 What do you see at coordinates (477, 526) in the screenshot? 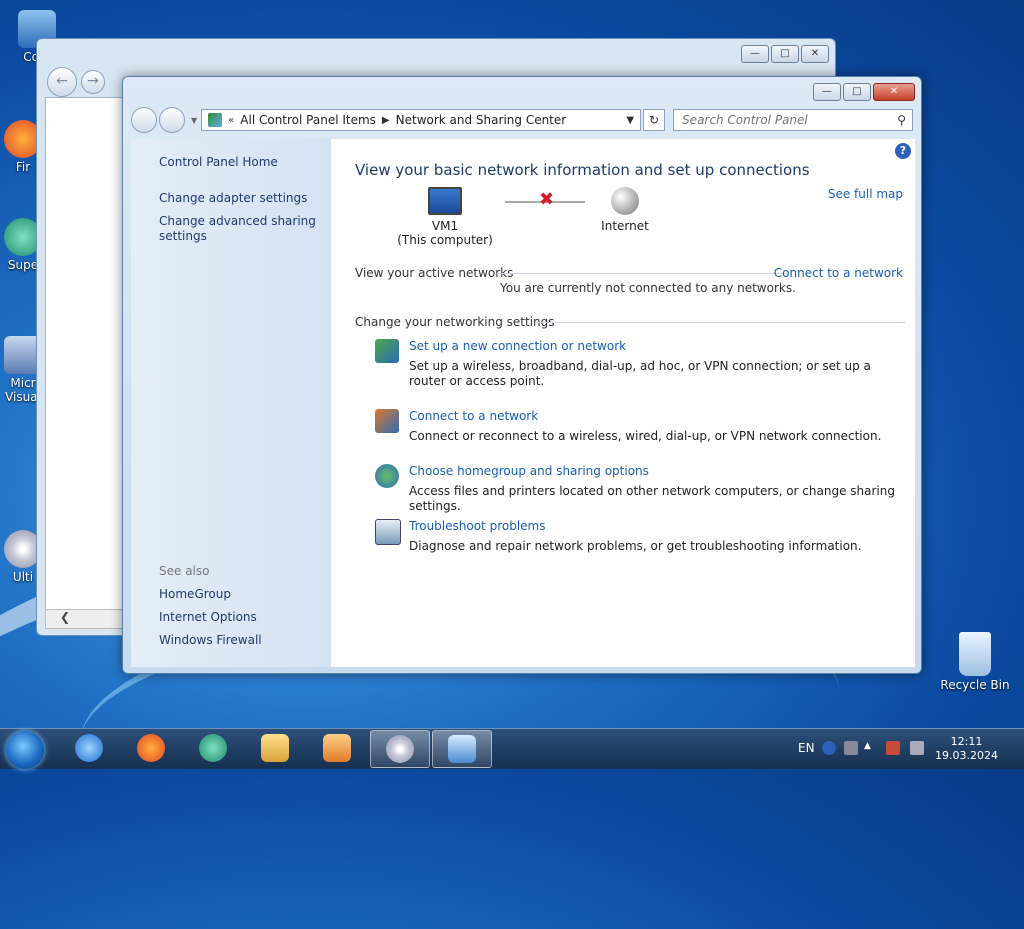
I see `troubleshoot-link: Troubleshoot problems` at bounding box center [477, 526].